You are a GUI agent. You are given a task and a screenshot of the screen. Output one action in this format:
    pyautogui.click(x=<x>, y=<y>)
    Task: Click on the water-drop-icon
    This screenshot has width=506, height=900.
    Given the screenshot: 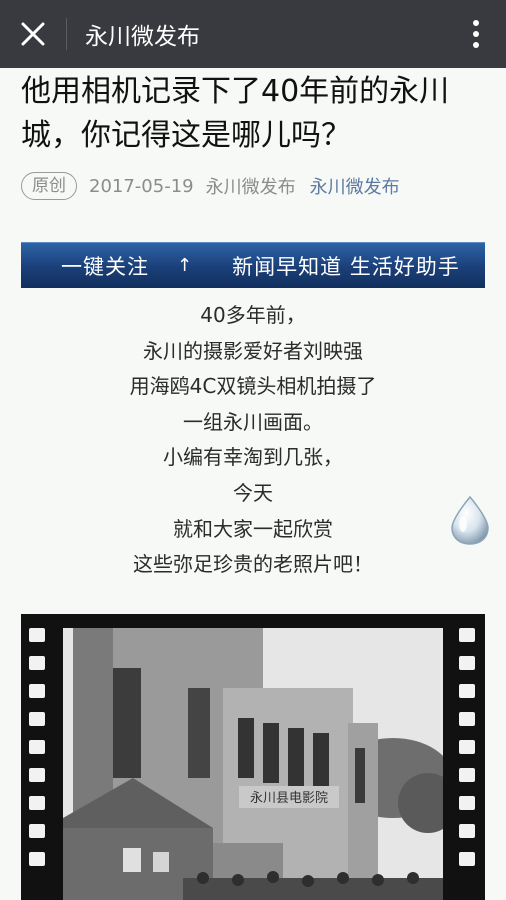 What is the action you would take?
    pyautogui.click(x=470, y=520)
    